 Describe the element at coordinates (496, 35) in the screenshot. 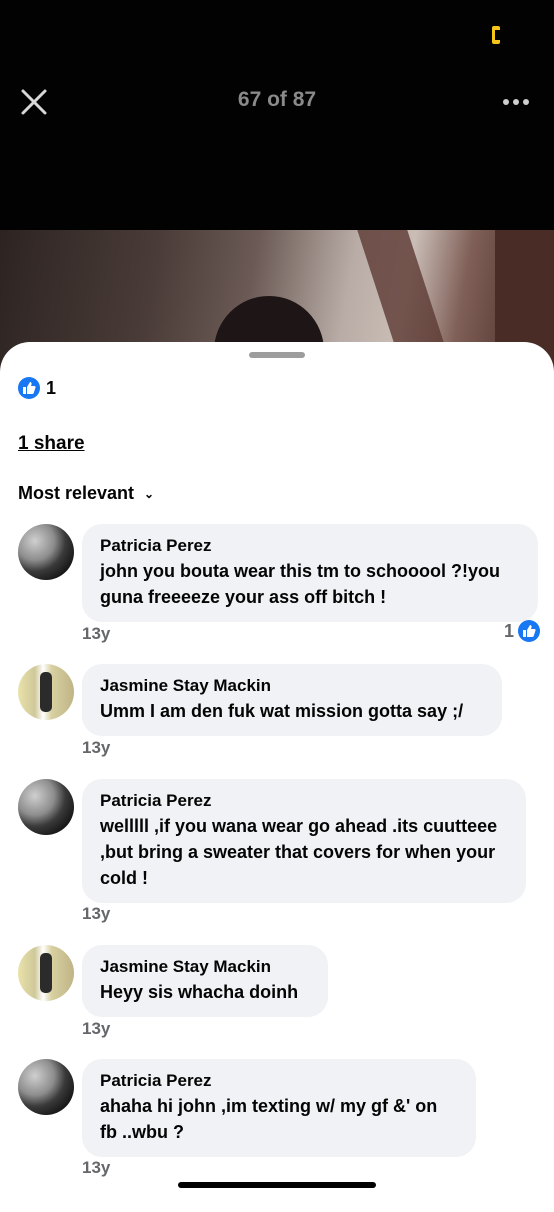

I see `battery-icon` at that location.